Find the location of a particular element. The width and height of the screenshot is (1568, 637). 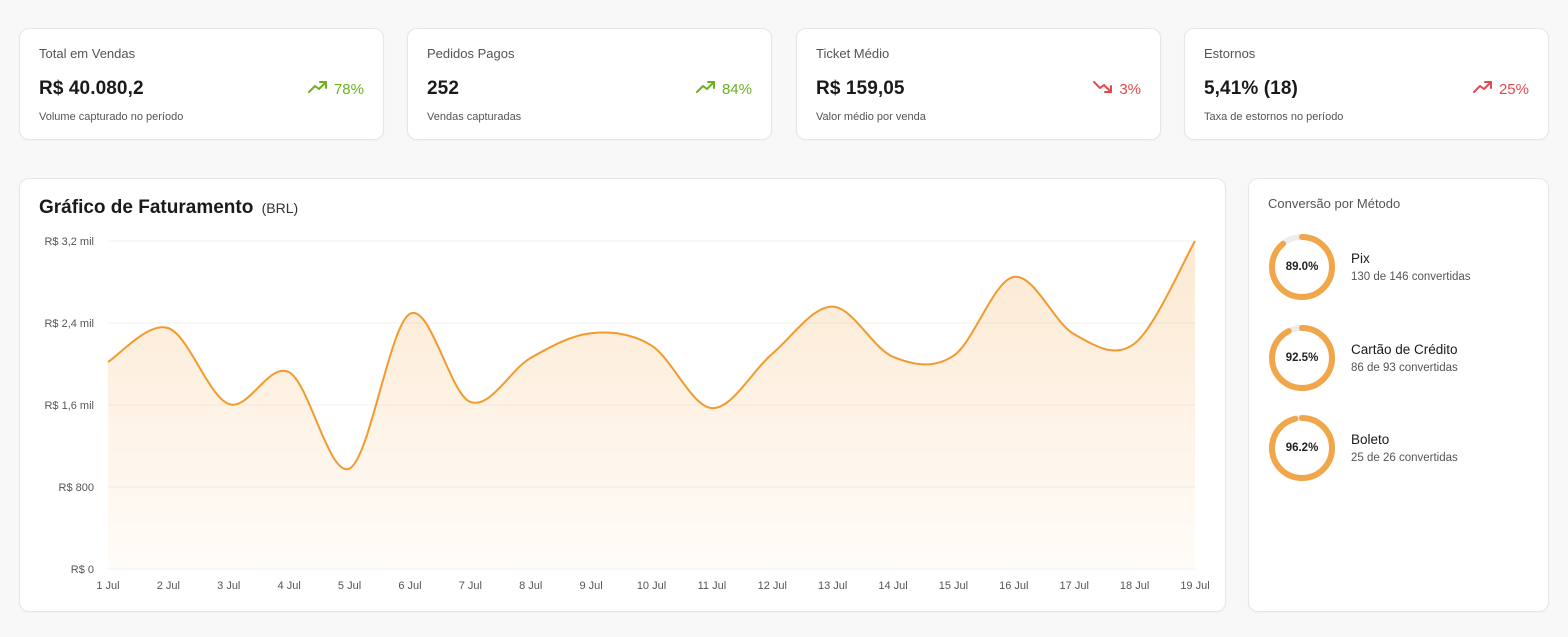

kpi-subtitle: Valor médio por venda is located at coordinates (871, 117).